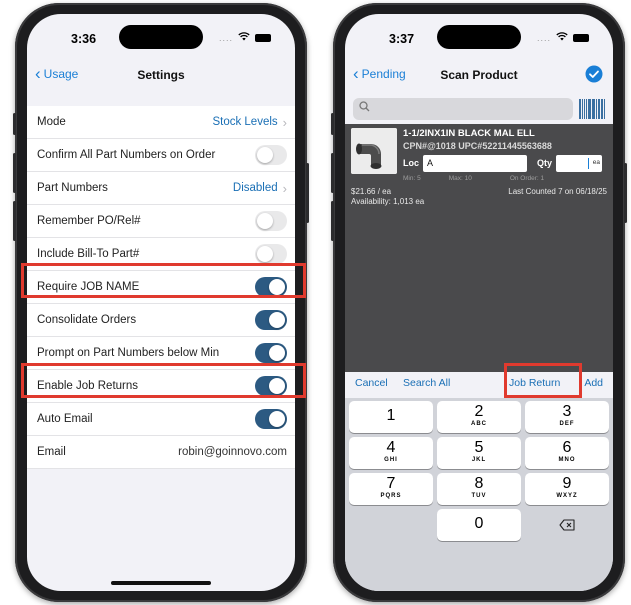 The width and height of the screenshot is (631, 605). What do you see at coordinates (479, 424) in the screenshot?
I see `keypad-letters: ABC` at bounding box center [479, 424].